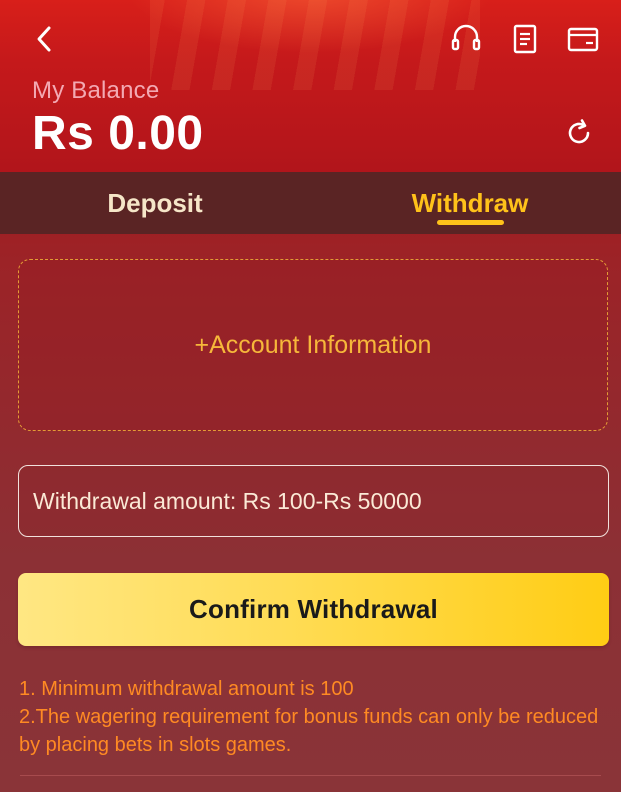 The image size is (621, 792). I want to click on active-tab-indicator, so click(470, 222).